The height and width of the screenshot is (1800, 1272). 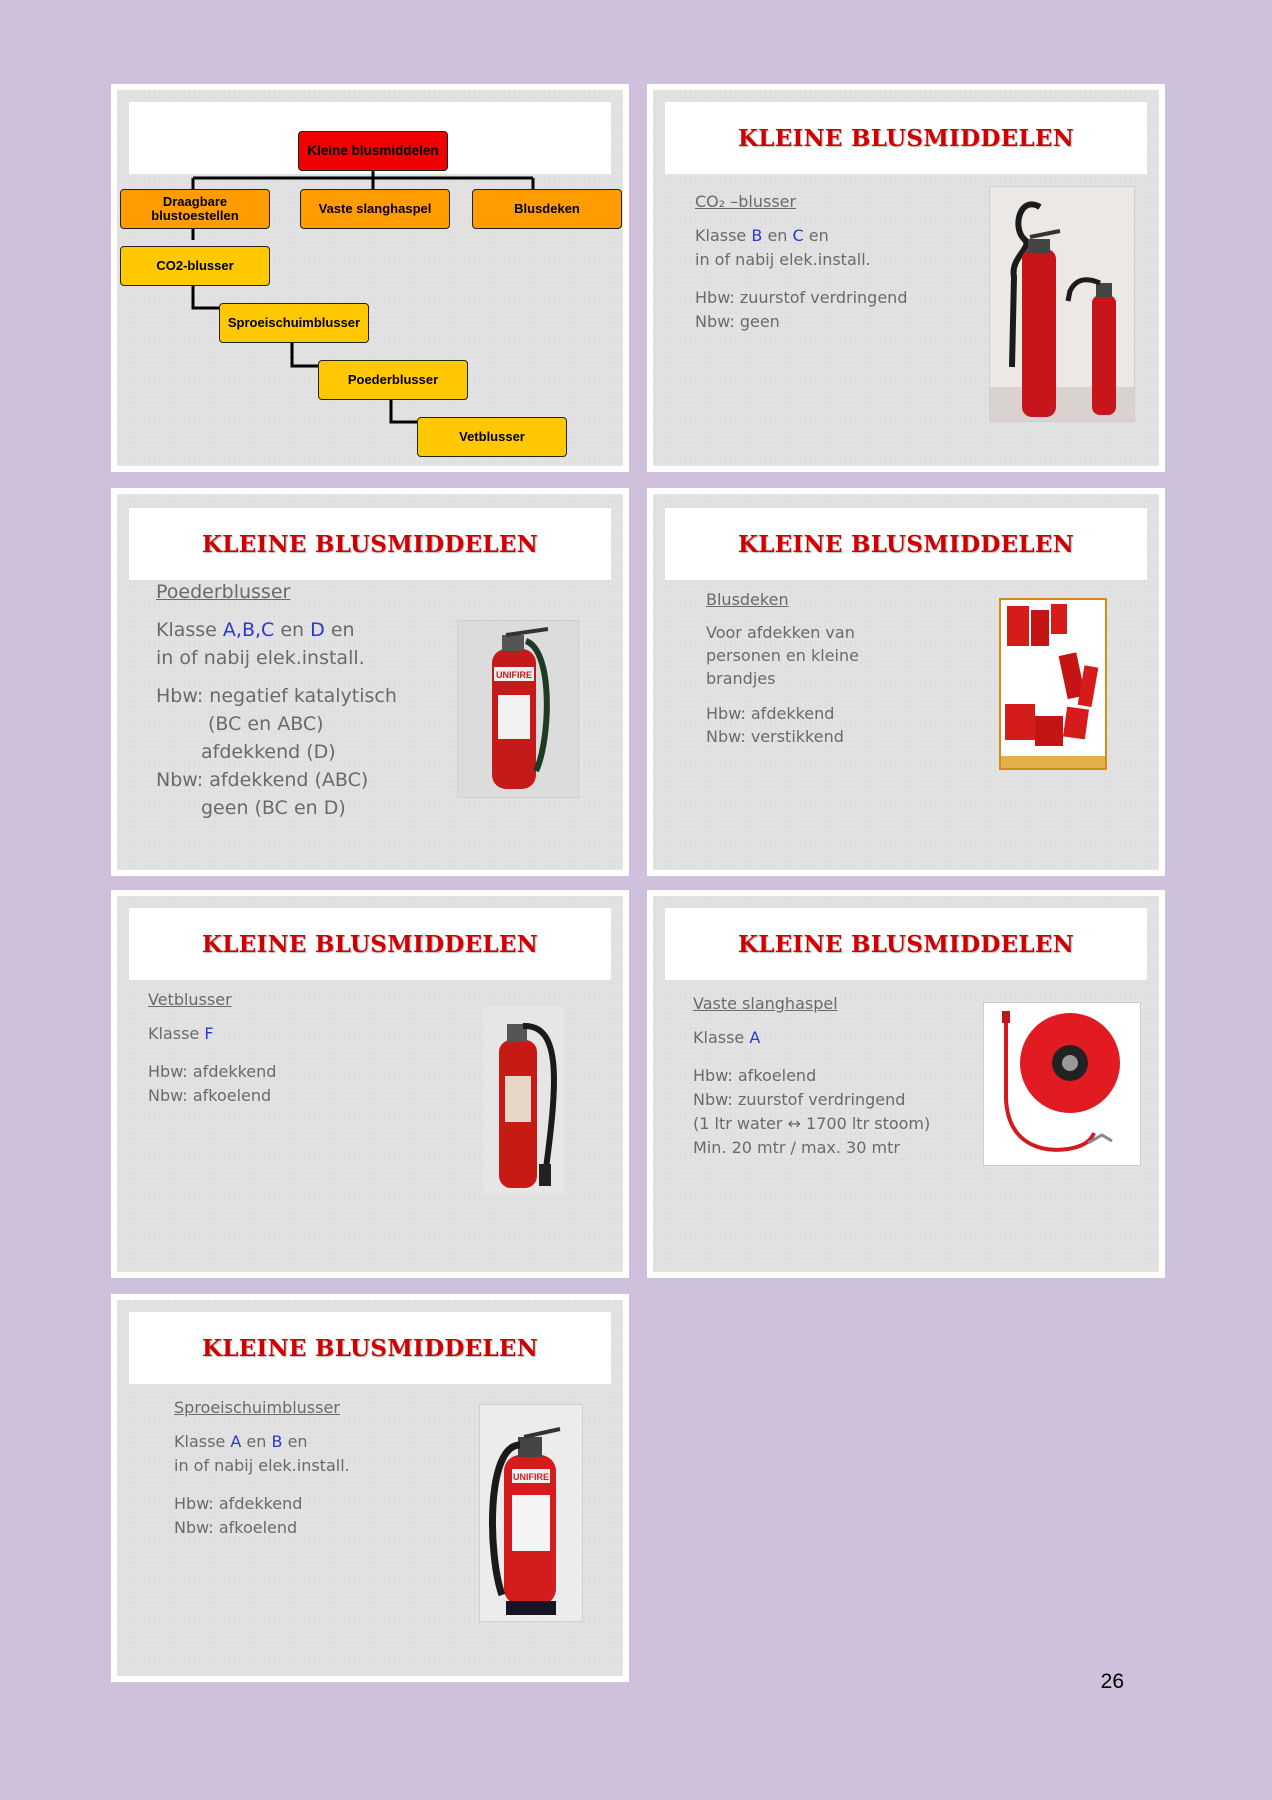 What do you see at coordinates (276, 696) in the screenshot?
I see `hbw-line: Hbw: negatief katalytisch` at bounding box center [276, 696].